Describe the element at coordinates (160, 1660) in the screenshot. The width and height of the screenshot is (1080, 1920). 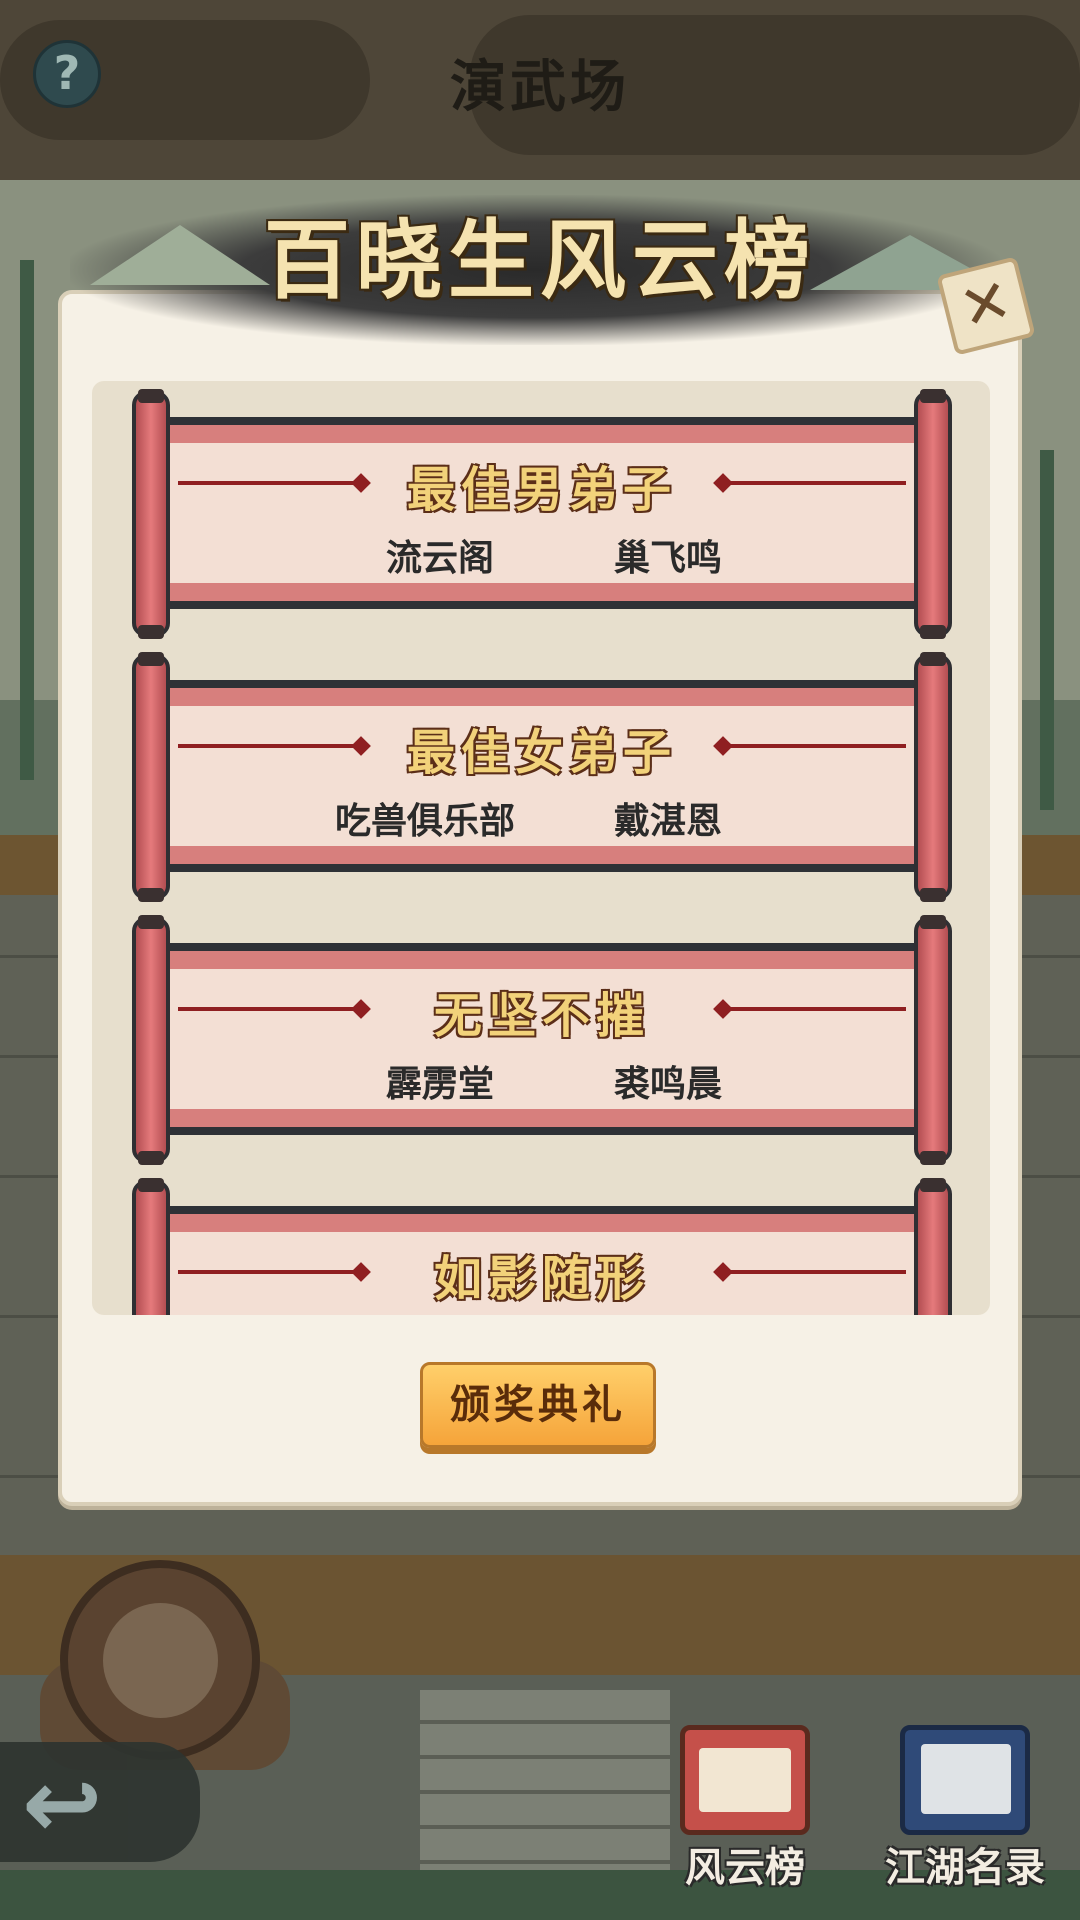
I see `war-drum` at that location.